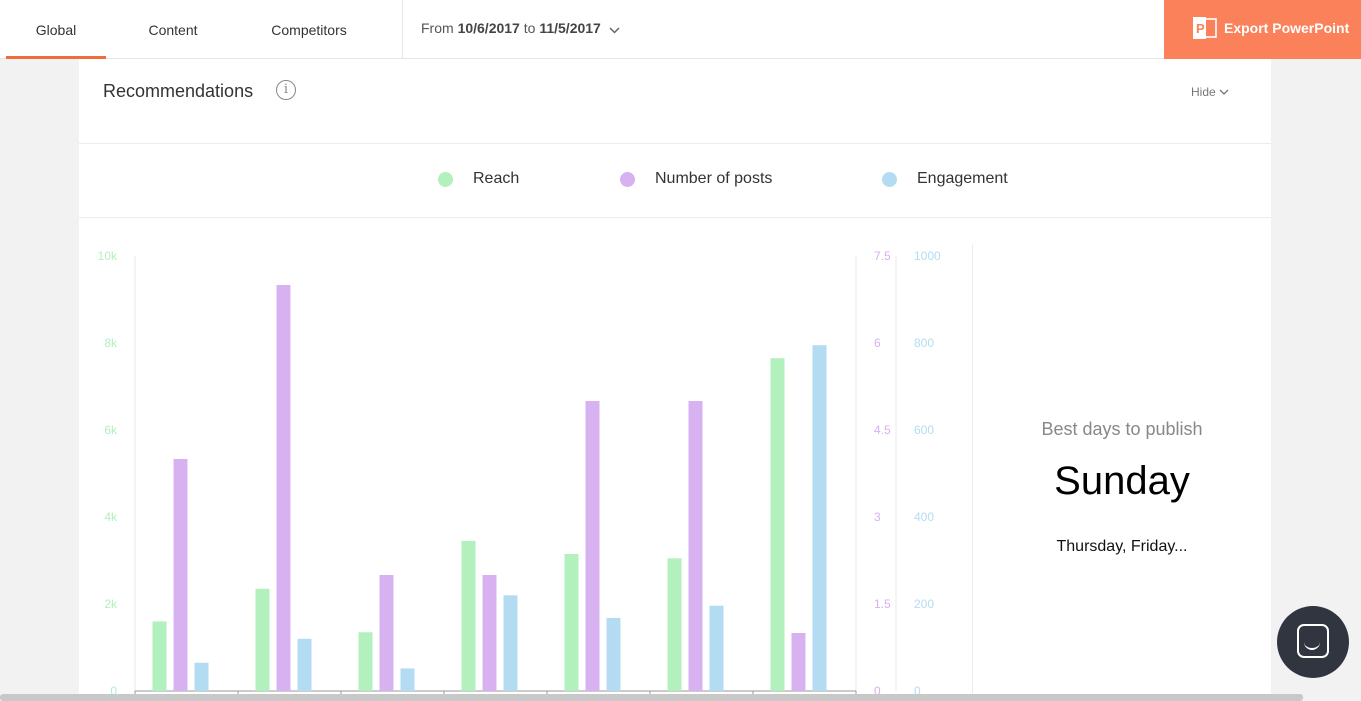 This screenshot has width=1361, height=701. What do you see at coordinates (877, 517) in the screenshot?
I see `y-tick-label-right1: 3` at bounding box center [877, 517].